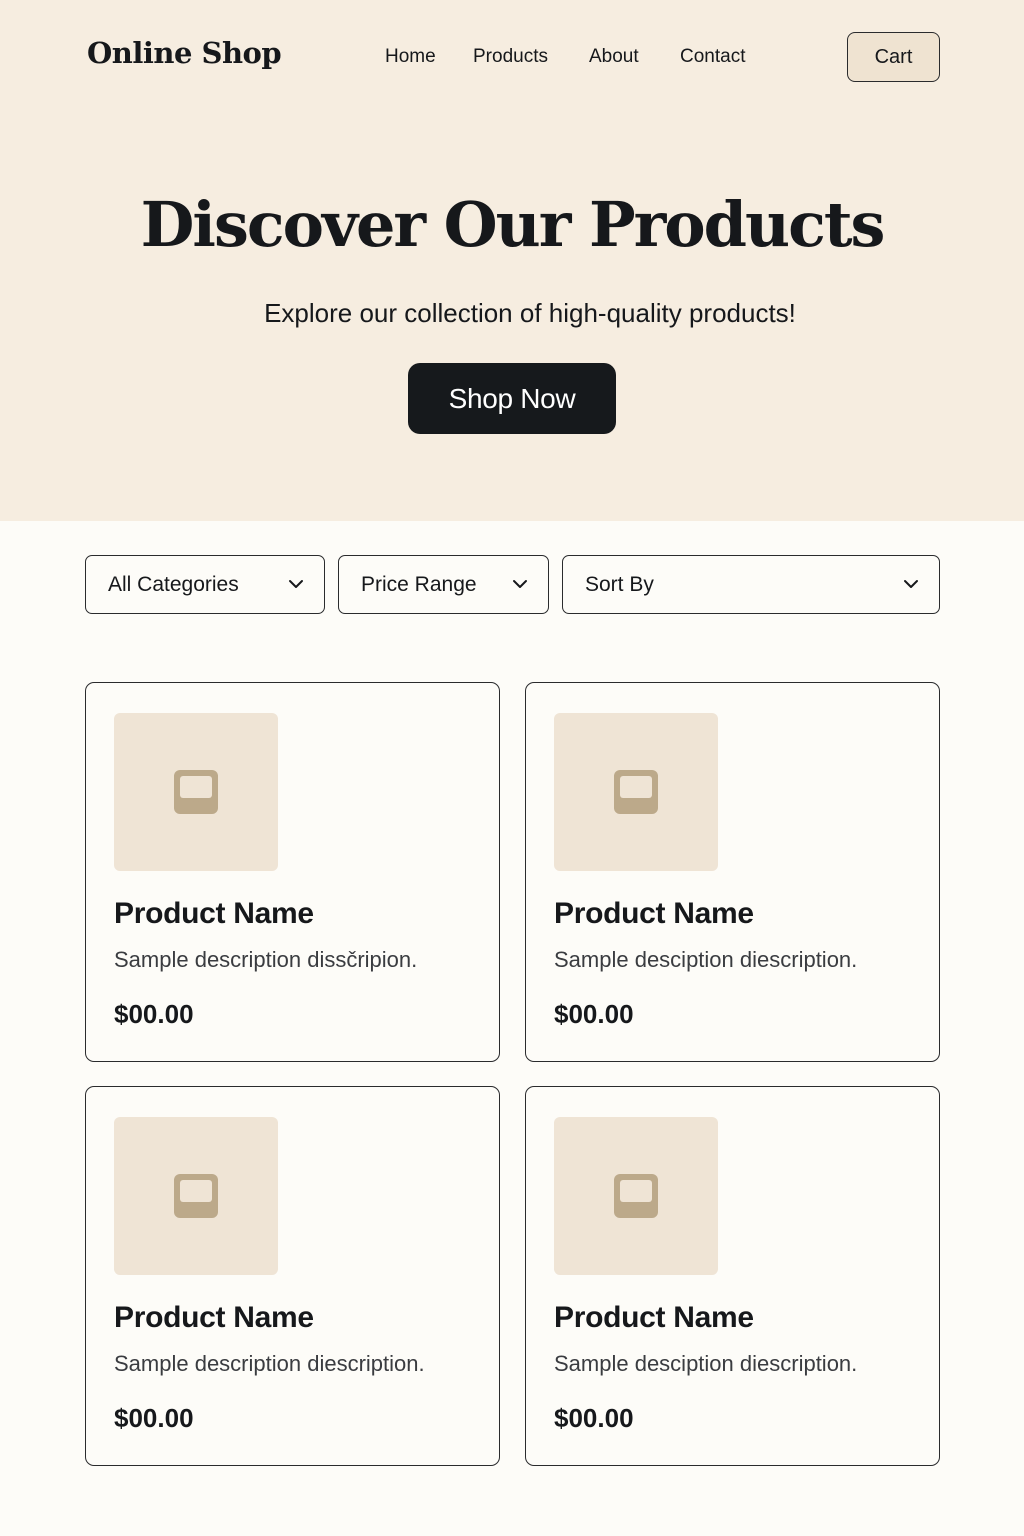  I want to click on price-range-select: Price Range, so click(443, 584).